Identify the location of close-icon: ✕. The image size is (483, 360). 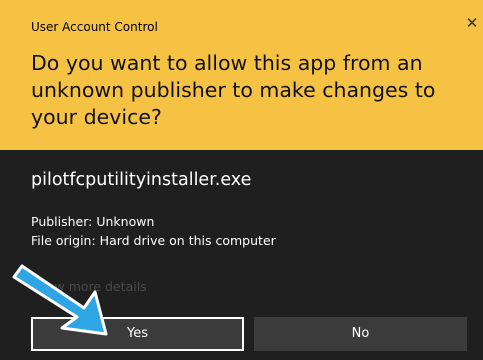
(472, 23).